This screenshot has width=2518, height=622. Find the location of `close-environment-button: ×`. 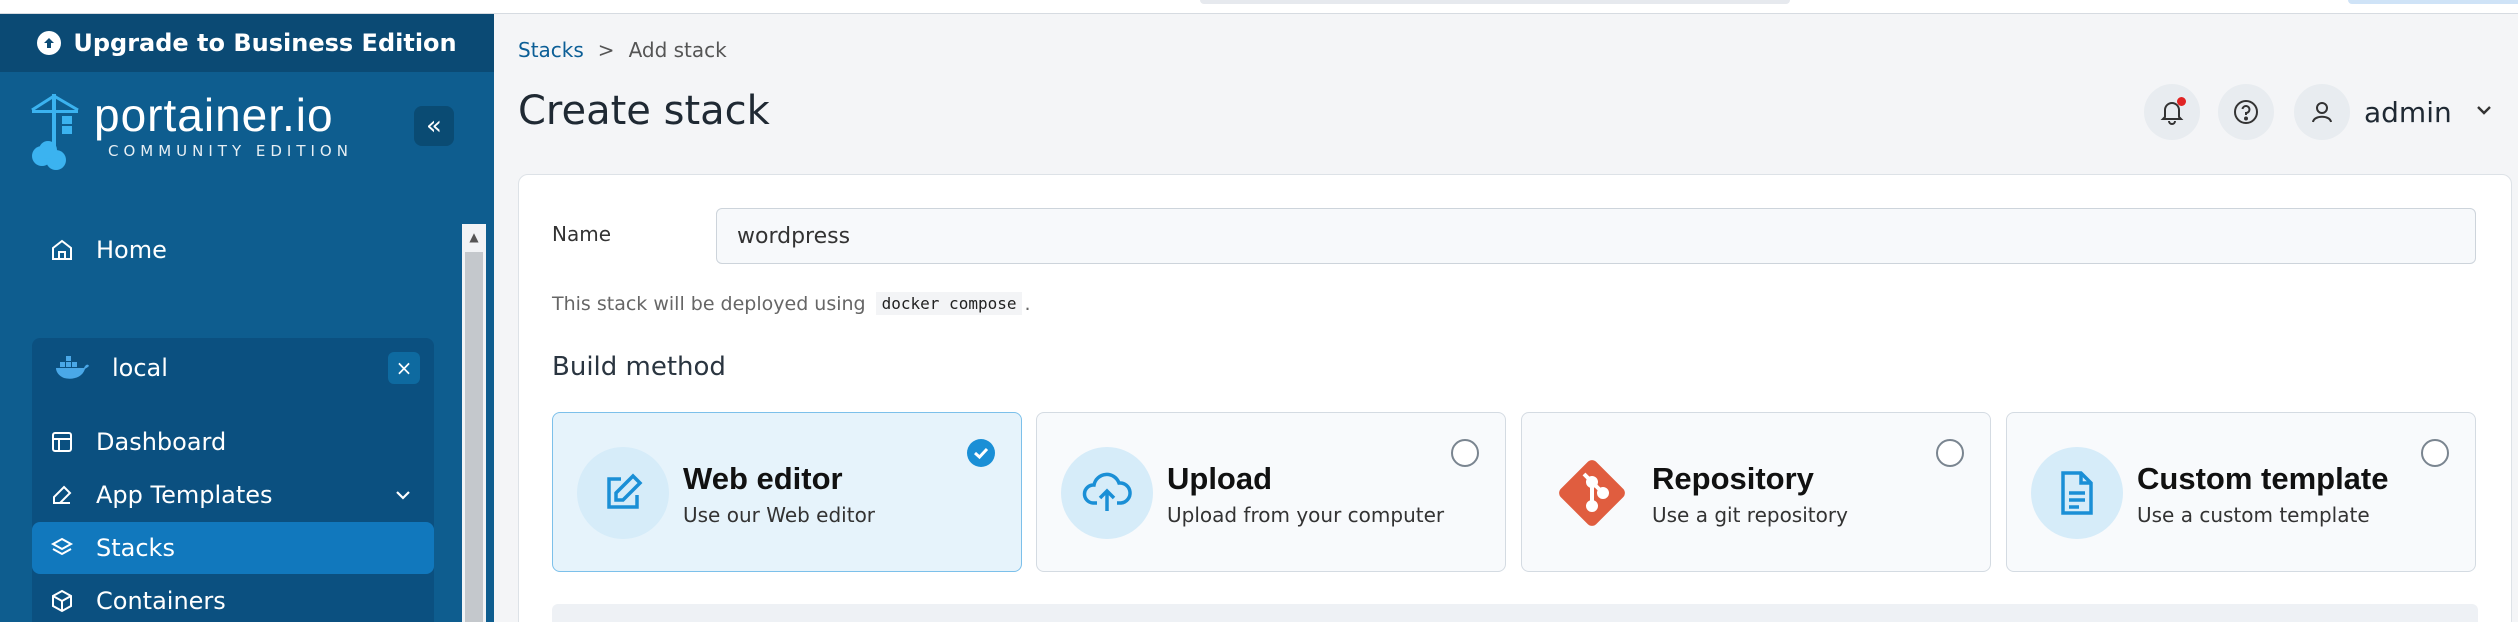

close-environment-button: × is located at coordinates (404, 368).